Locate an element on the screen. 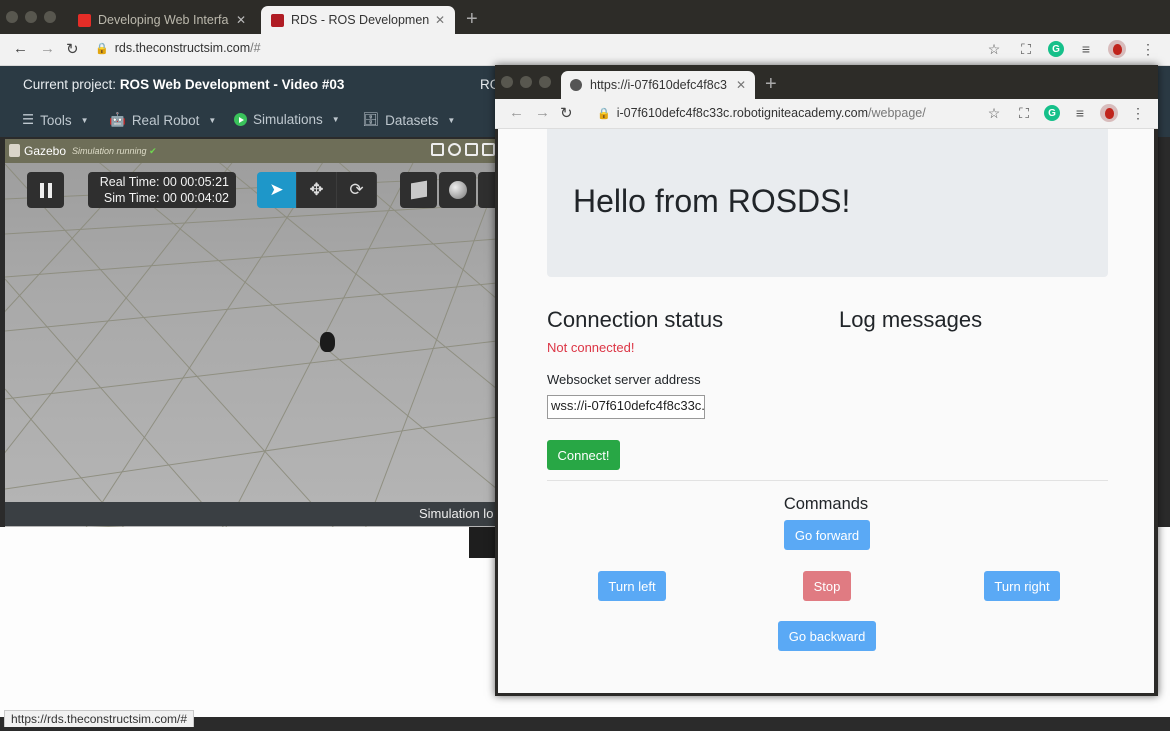 The image size is (1170, 731). window-controls is located at coordinates (31, 17).